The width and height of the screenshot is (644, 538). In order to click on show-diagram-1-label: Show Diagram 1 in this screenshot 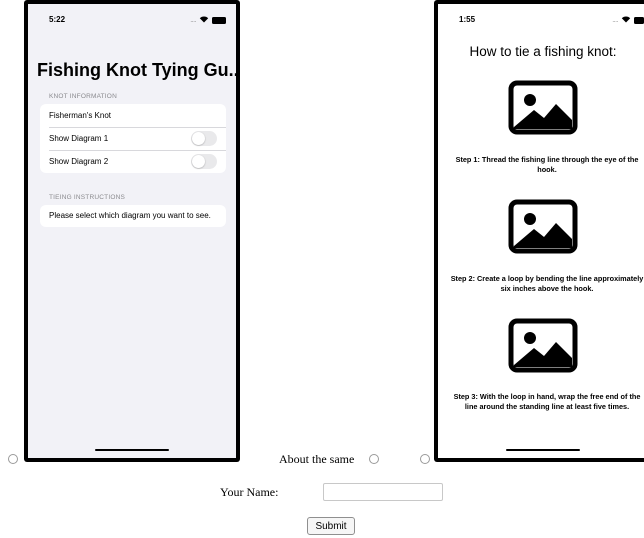, I will do `click(79, 138)`.